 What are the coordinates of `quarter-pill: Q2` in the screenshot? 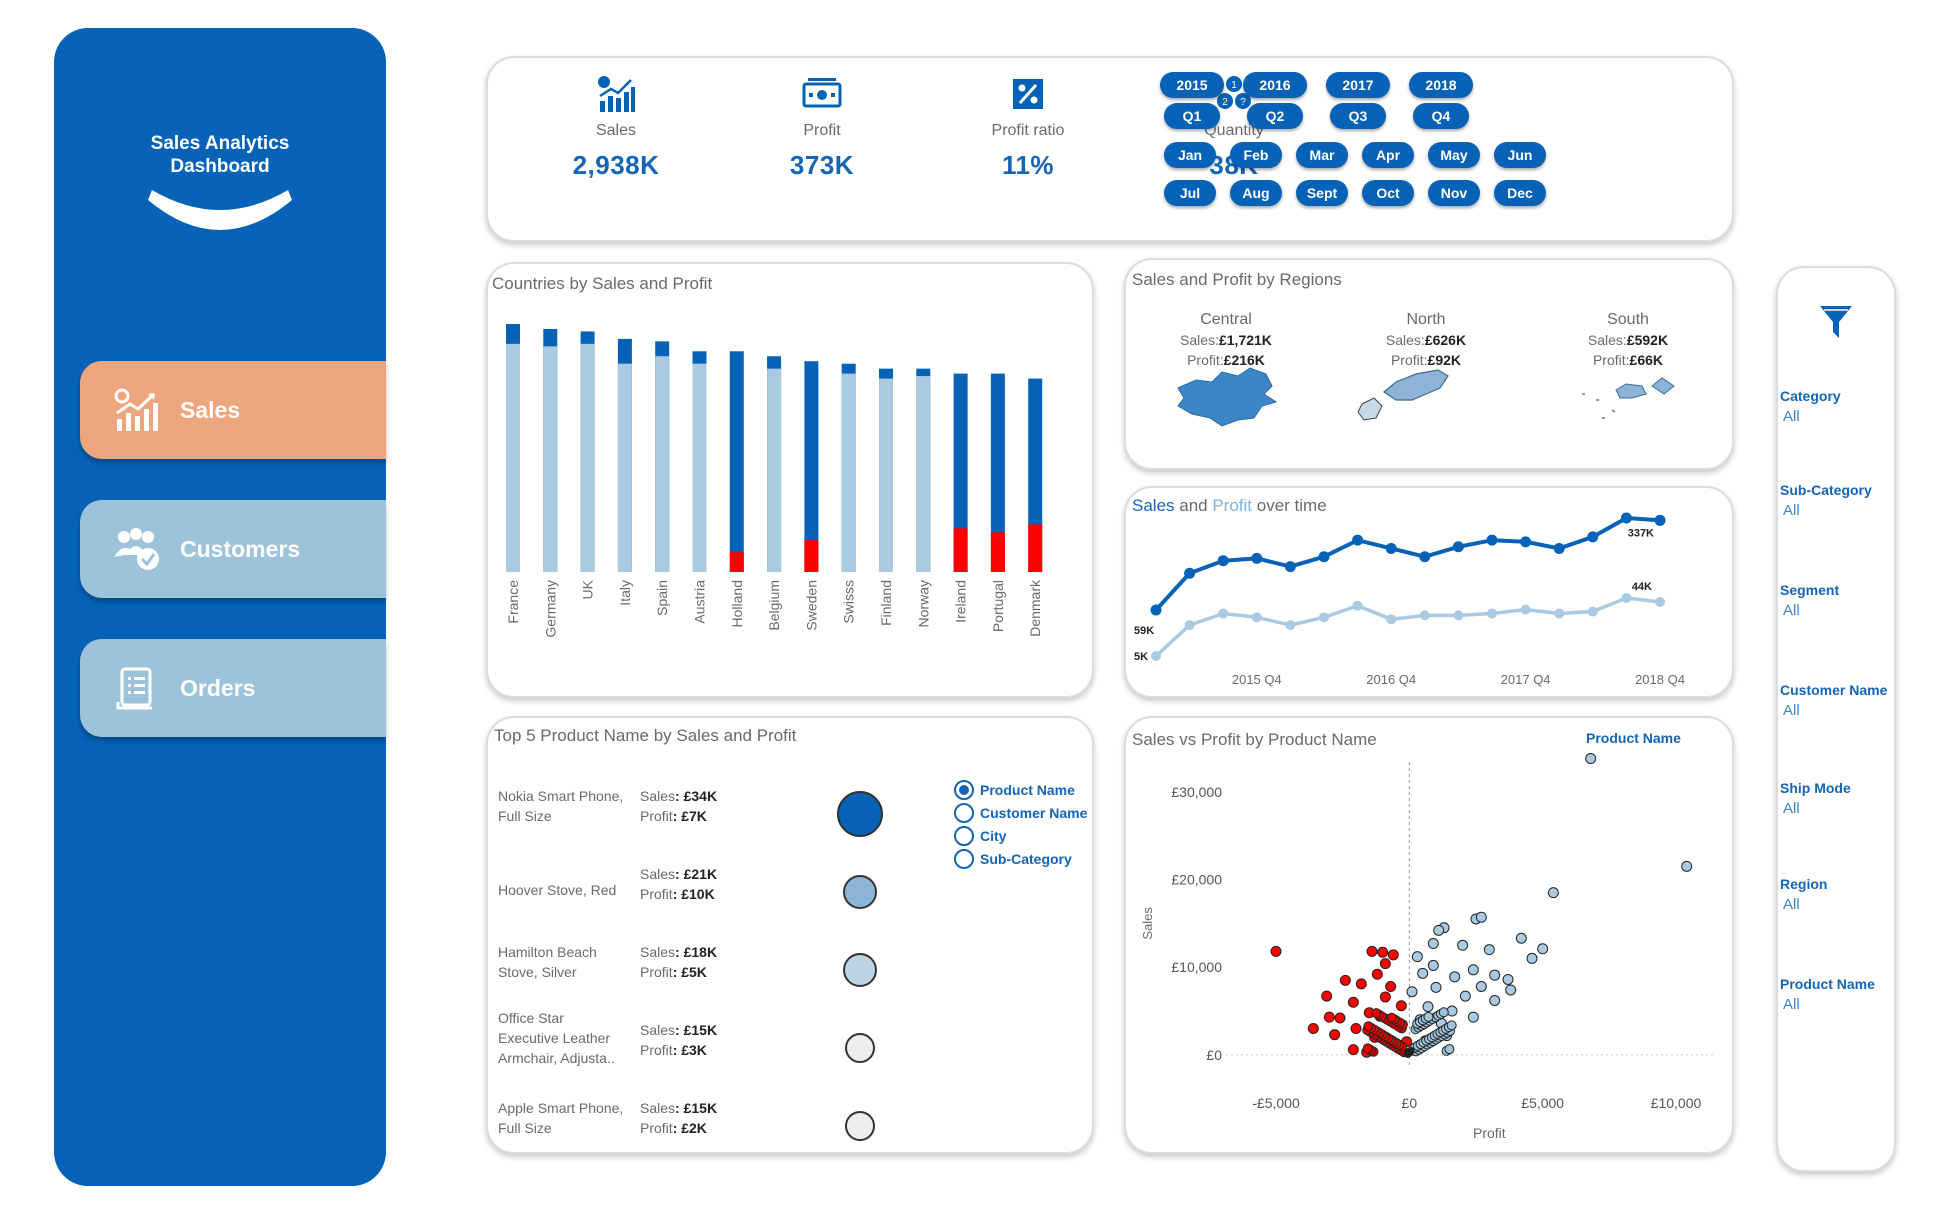 It's located at (1275, 116).